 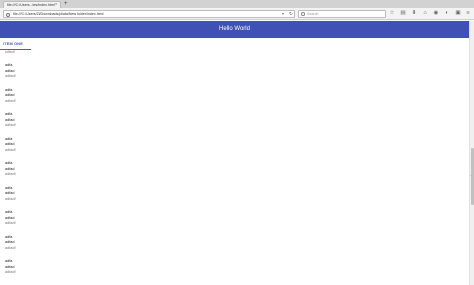 What do you see at coordinates (66, 4) in the screenshot?
I see `new-tab-button: +` at bounding box center [66, 4].